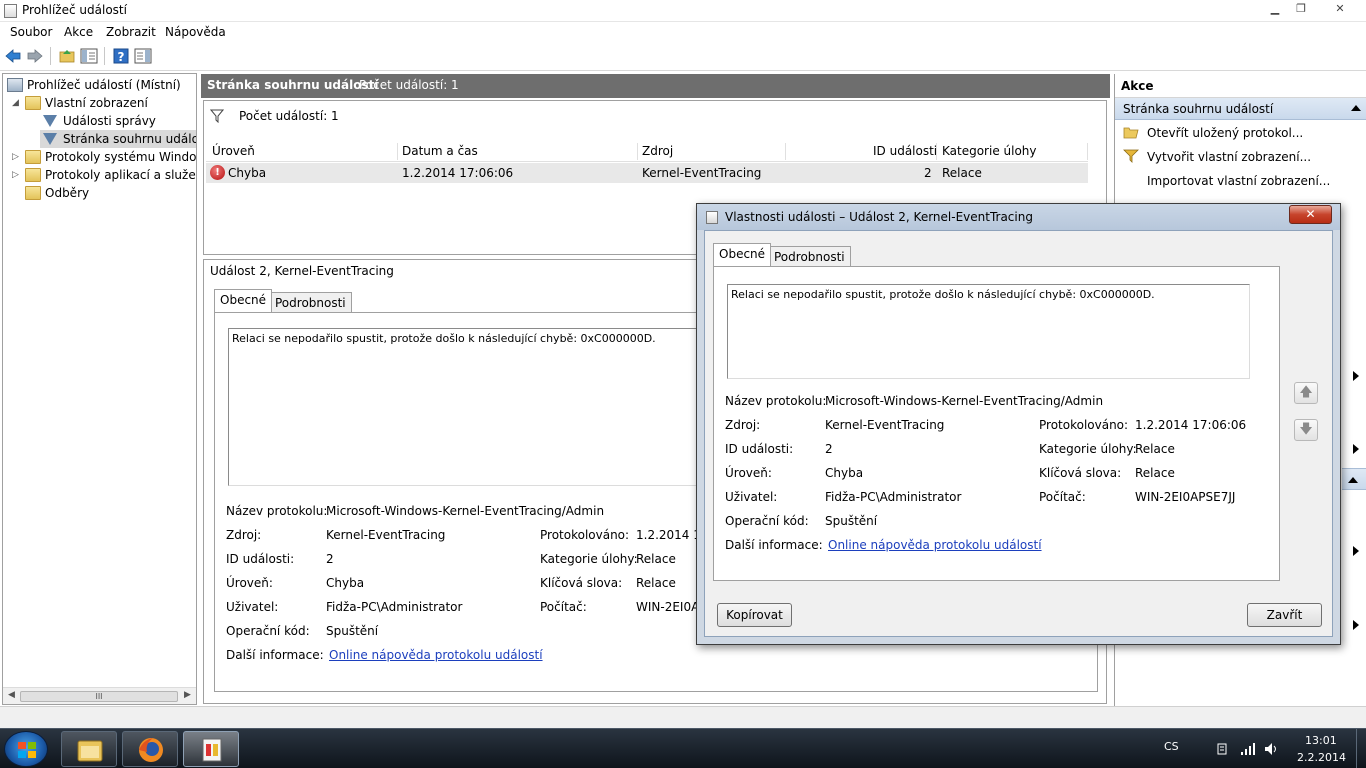 This screenshot has width=1366, height=768. Describe the element at coordinates (1321, 757) in the screenshot. I see `clock-date: 2.2.2014` at that location.